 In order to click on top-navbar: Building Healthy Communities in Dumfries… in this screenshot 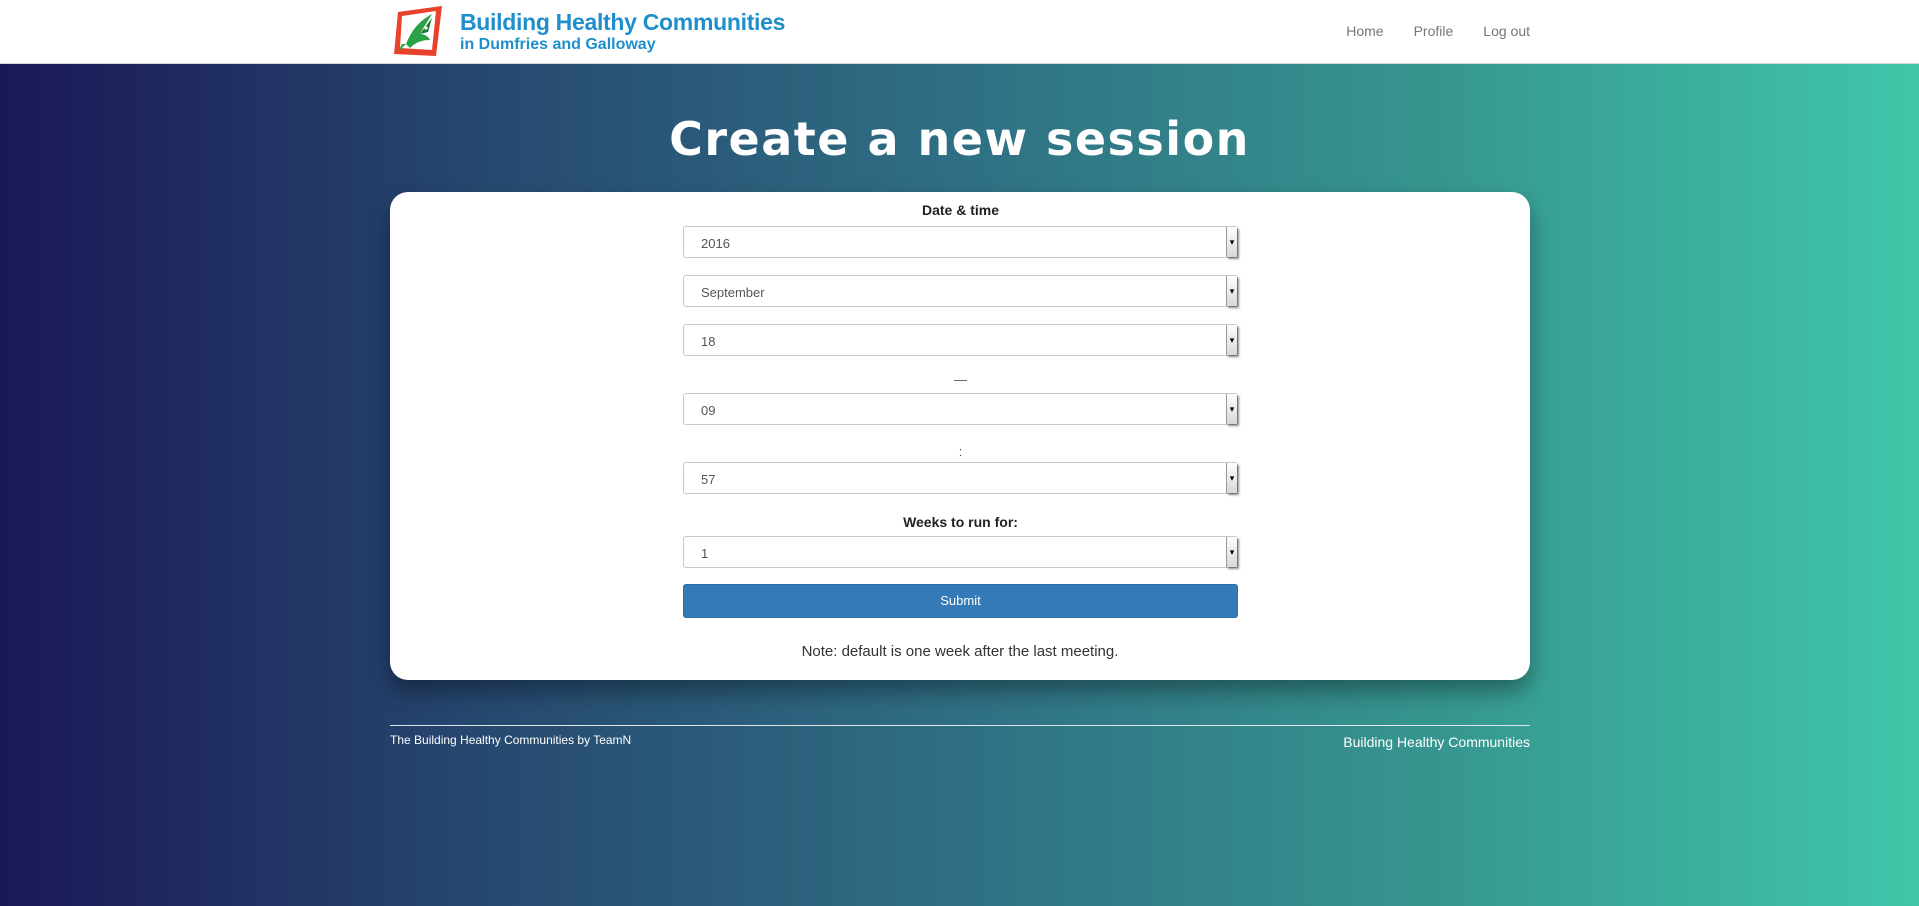, I will do `click(959, 32)`.